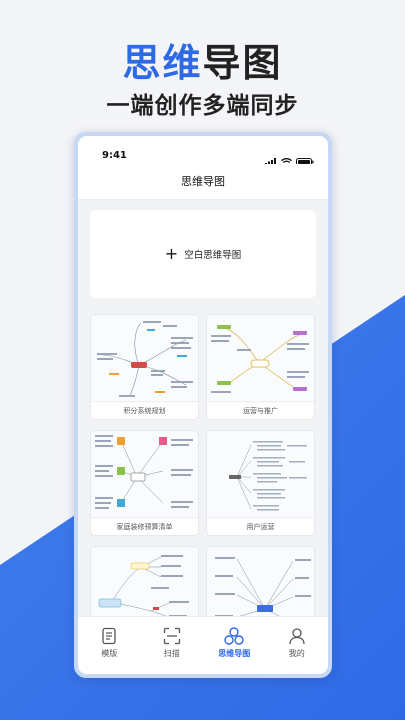 The width and height of the screenshot is (405, 720). What do you see at coordinates (144, 526) in the screenshot?
I see `template-label: 家庭装修预算清单` at bounding box center [144, 526].